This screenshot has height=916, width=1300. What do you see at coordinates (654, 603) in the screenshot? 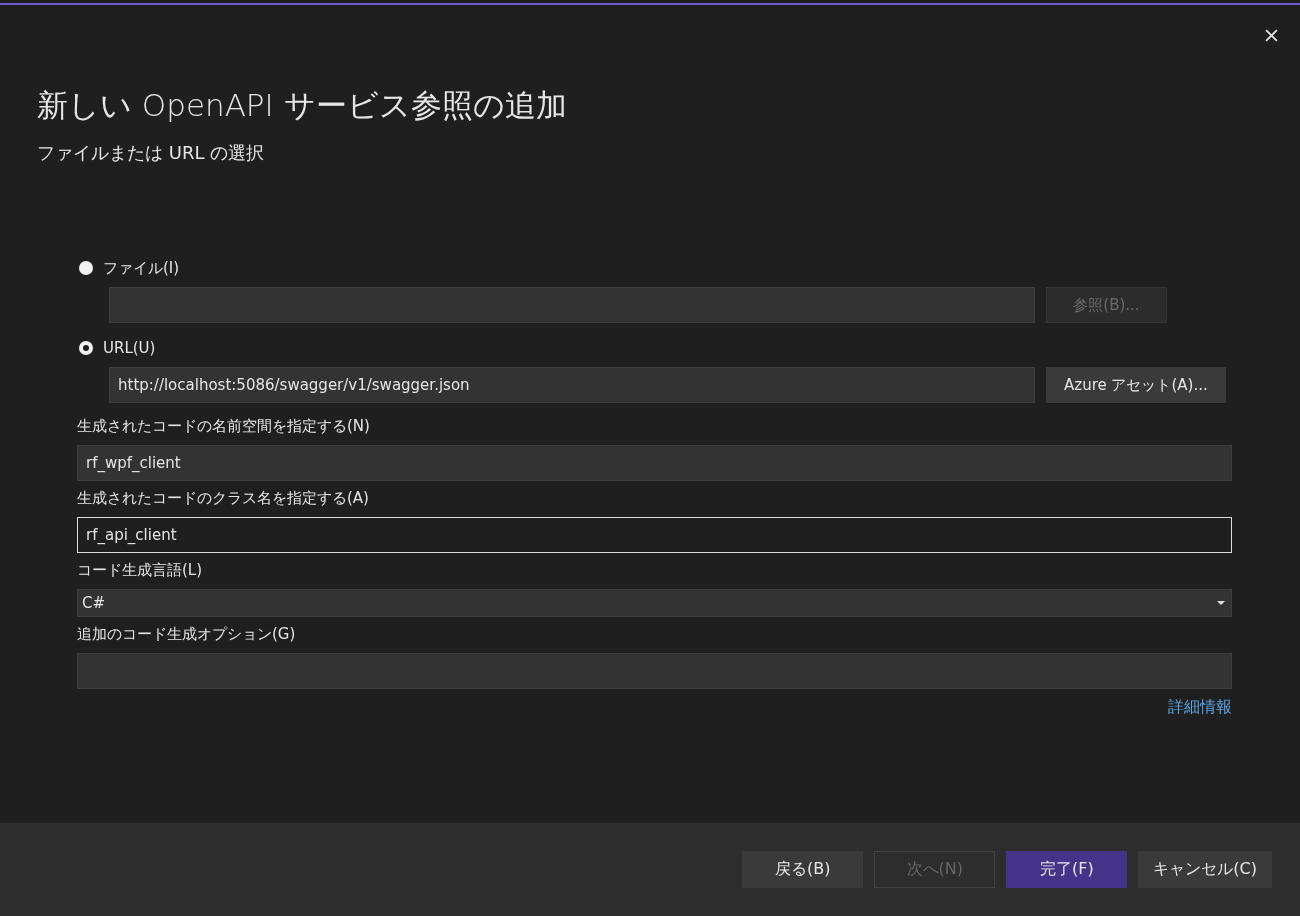
I see `dropdown: C#` at bounding box center [654, 603].